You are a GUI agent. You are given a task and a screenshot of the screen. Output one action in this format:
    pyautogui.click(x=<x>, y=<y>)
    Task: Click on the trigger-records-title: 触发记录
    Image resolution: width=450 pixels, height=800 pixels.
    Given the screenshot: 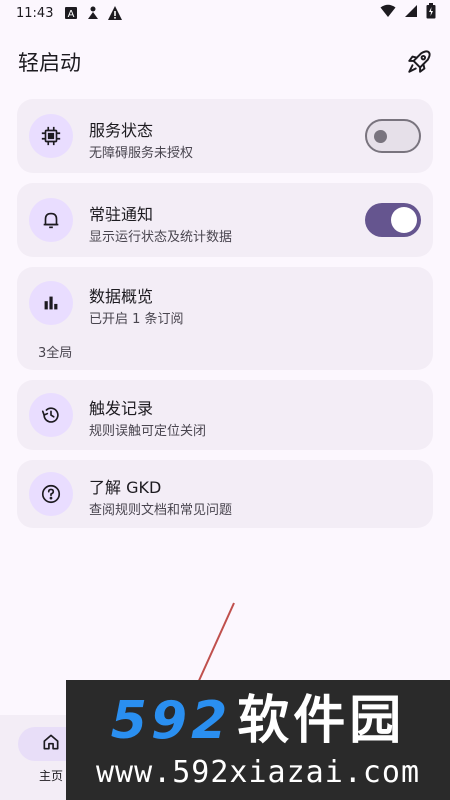 What is the action you would take?
    pyautogui.click(x=121, y=408)
    